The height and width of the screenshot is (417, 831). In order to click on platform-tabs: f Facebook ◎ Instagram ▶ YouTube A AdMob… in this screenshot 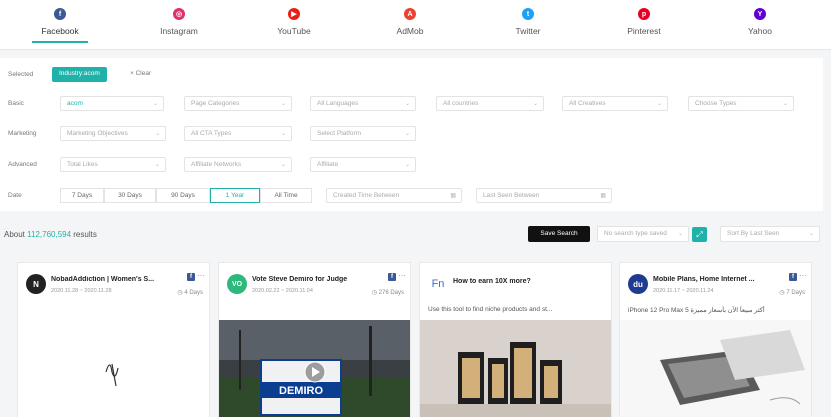, I will do `click(415, 25)`.